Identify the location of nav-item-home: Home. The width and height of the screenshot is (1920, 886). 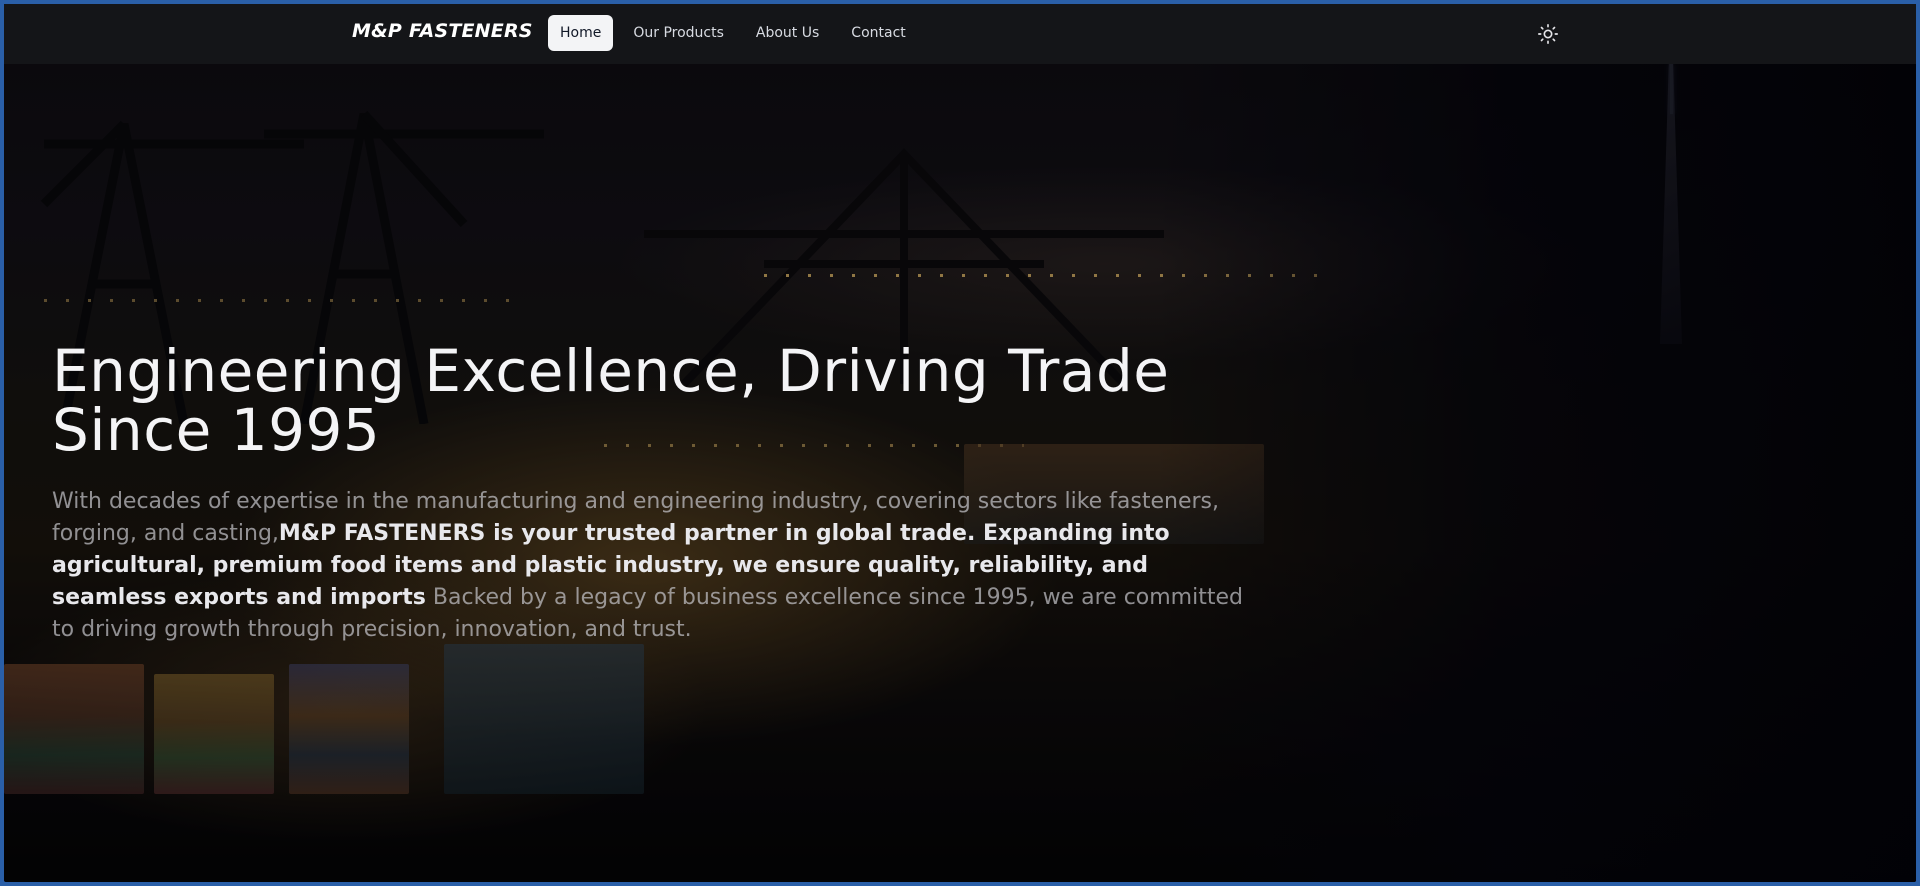
(581, 33).